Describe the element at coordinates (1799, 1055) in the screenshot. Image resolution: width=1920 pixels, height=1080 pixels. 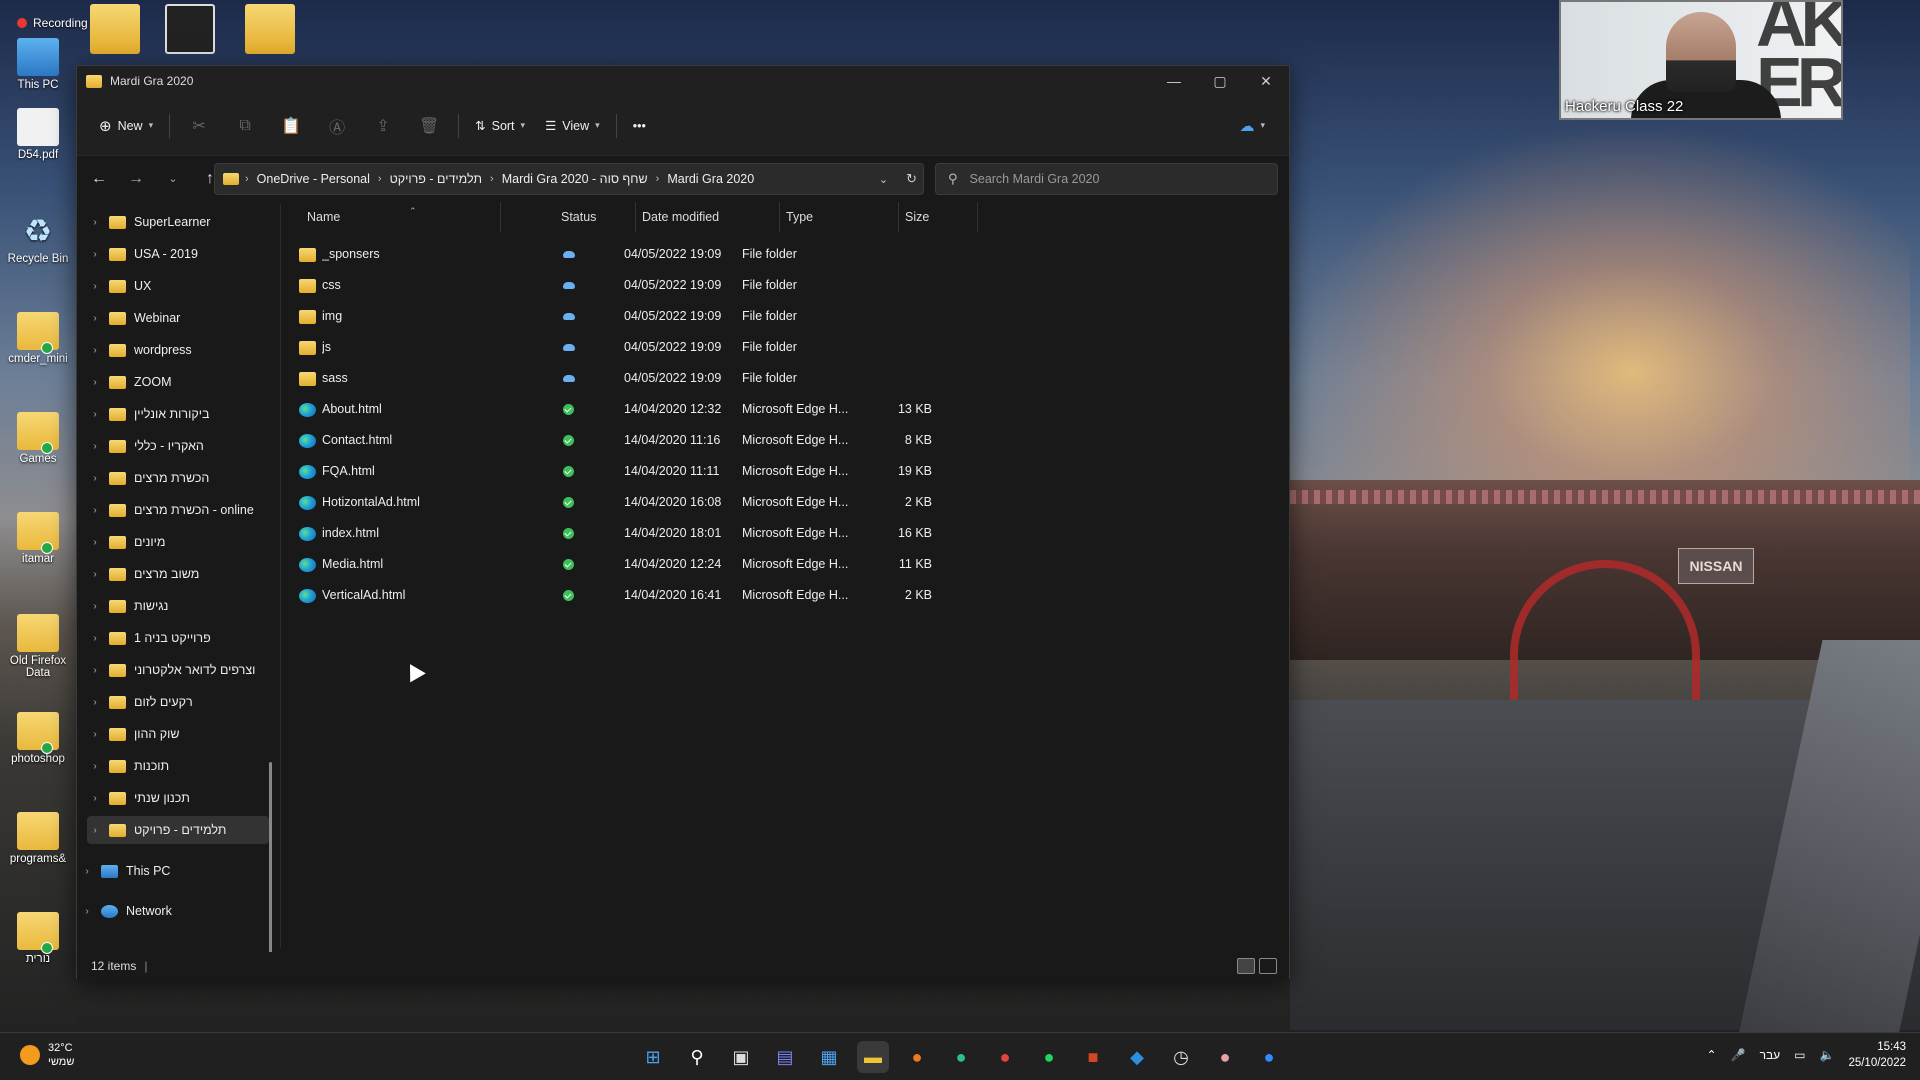
I see `network-icon: ▭` at that location.